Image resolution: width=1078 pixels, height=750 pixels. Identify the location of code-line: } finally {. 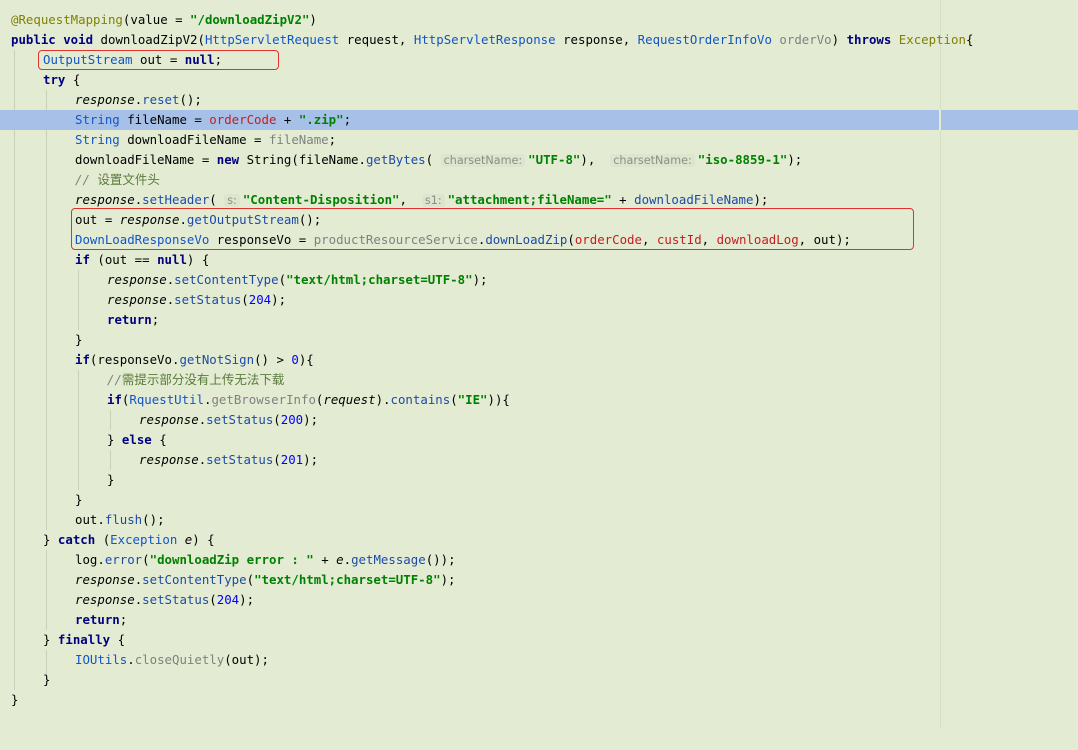
(539, 640).